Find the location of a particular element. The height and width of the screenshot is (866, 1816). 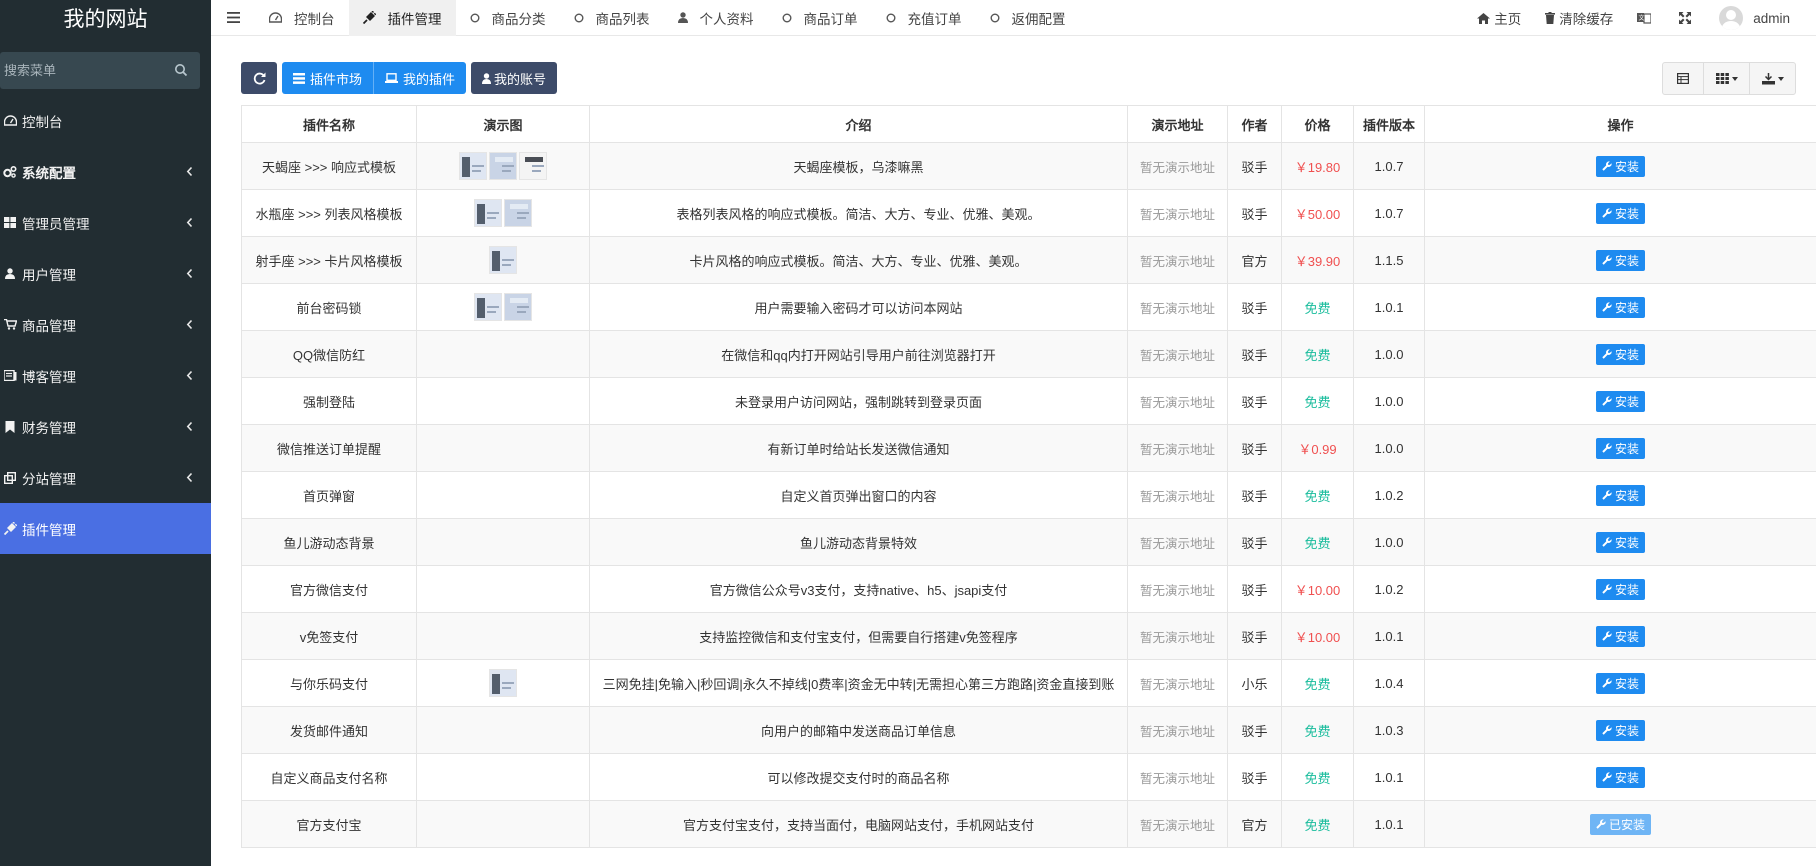

column-header: 演示图 is located at coordinates (503, 124).